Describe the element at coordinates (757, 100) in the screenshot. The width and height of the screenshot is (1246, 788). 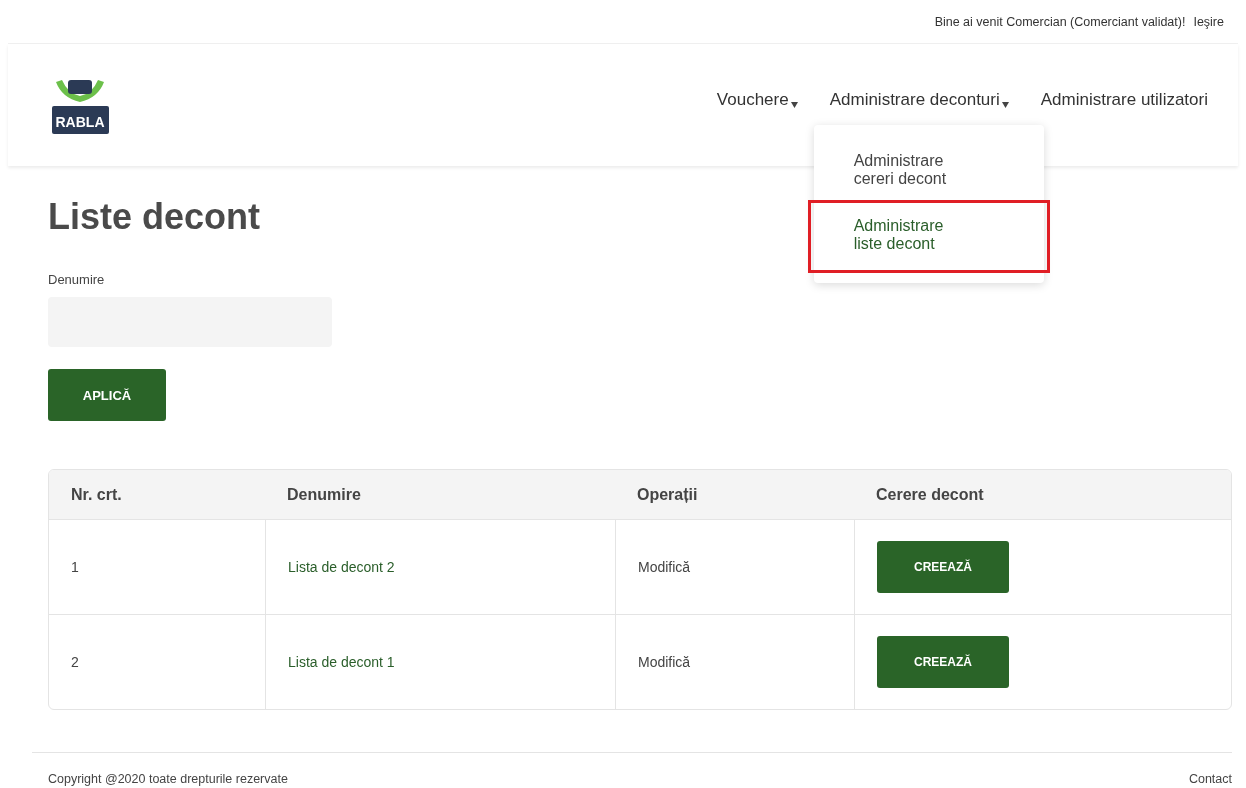
I see `nav-menu-item: Vouchere` at that location.